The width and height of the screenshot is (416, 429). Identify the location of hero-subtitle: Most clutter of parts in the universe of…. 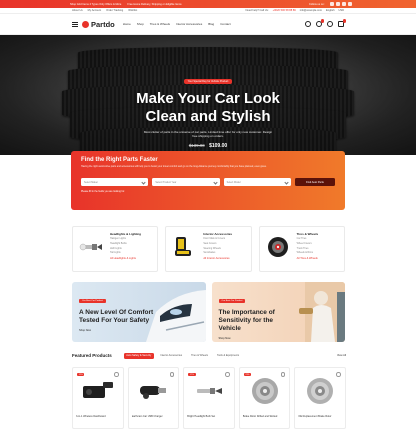
(208, 134).